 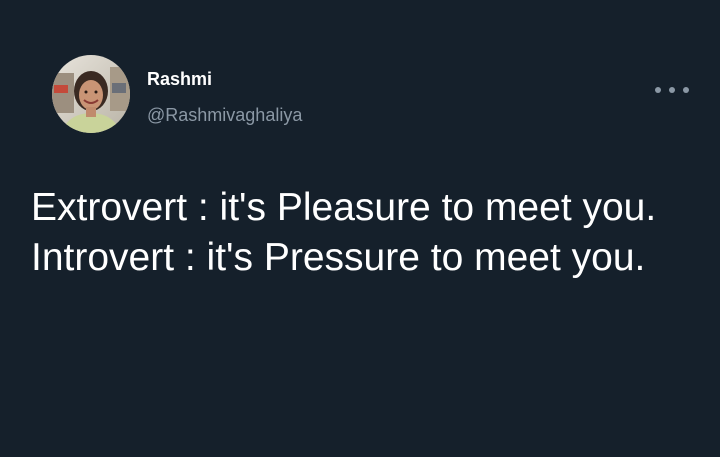 What do you see at coordinates (338, 257) in the screenshot?
I see `tweet-text-line-2: Introvert : it's Pressure to meet you.` at bounding box center [338, 257].